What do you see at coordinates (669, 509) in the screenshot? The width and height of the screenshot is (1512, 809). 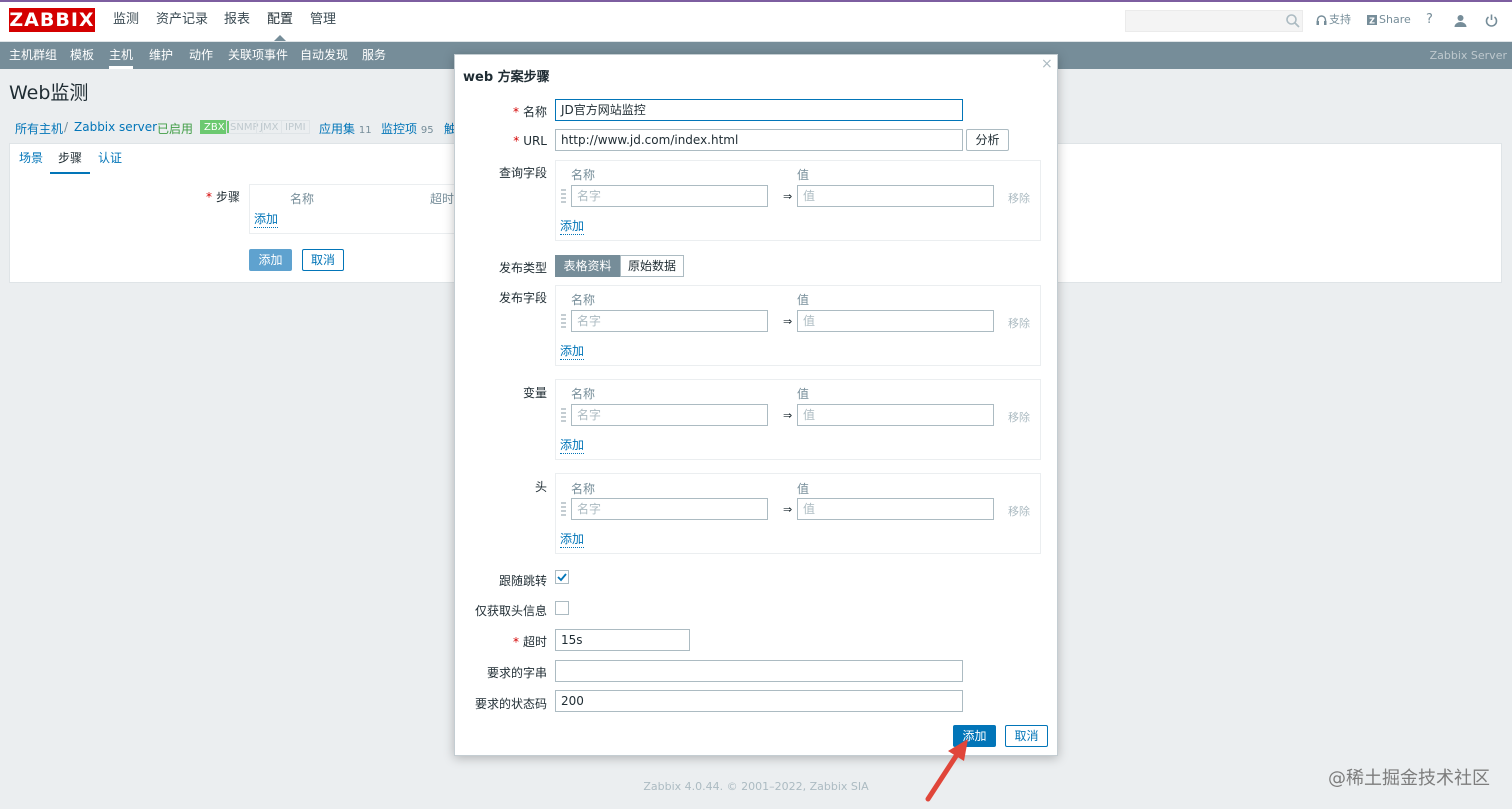 I see `hdr-name-input: 名字` at bounding box center [669, 509].